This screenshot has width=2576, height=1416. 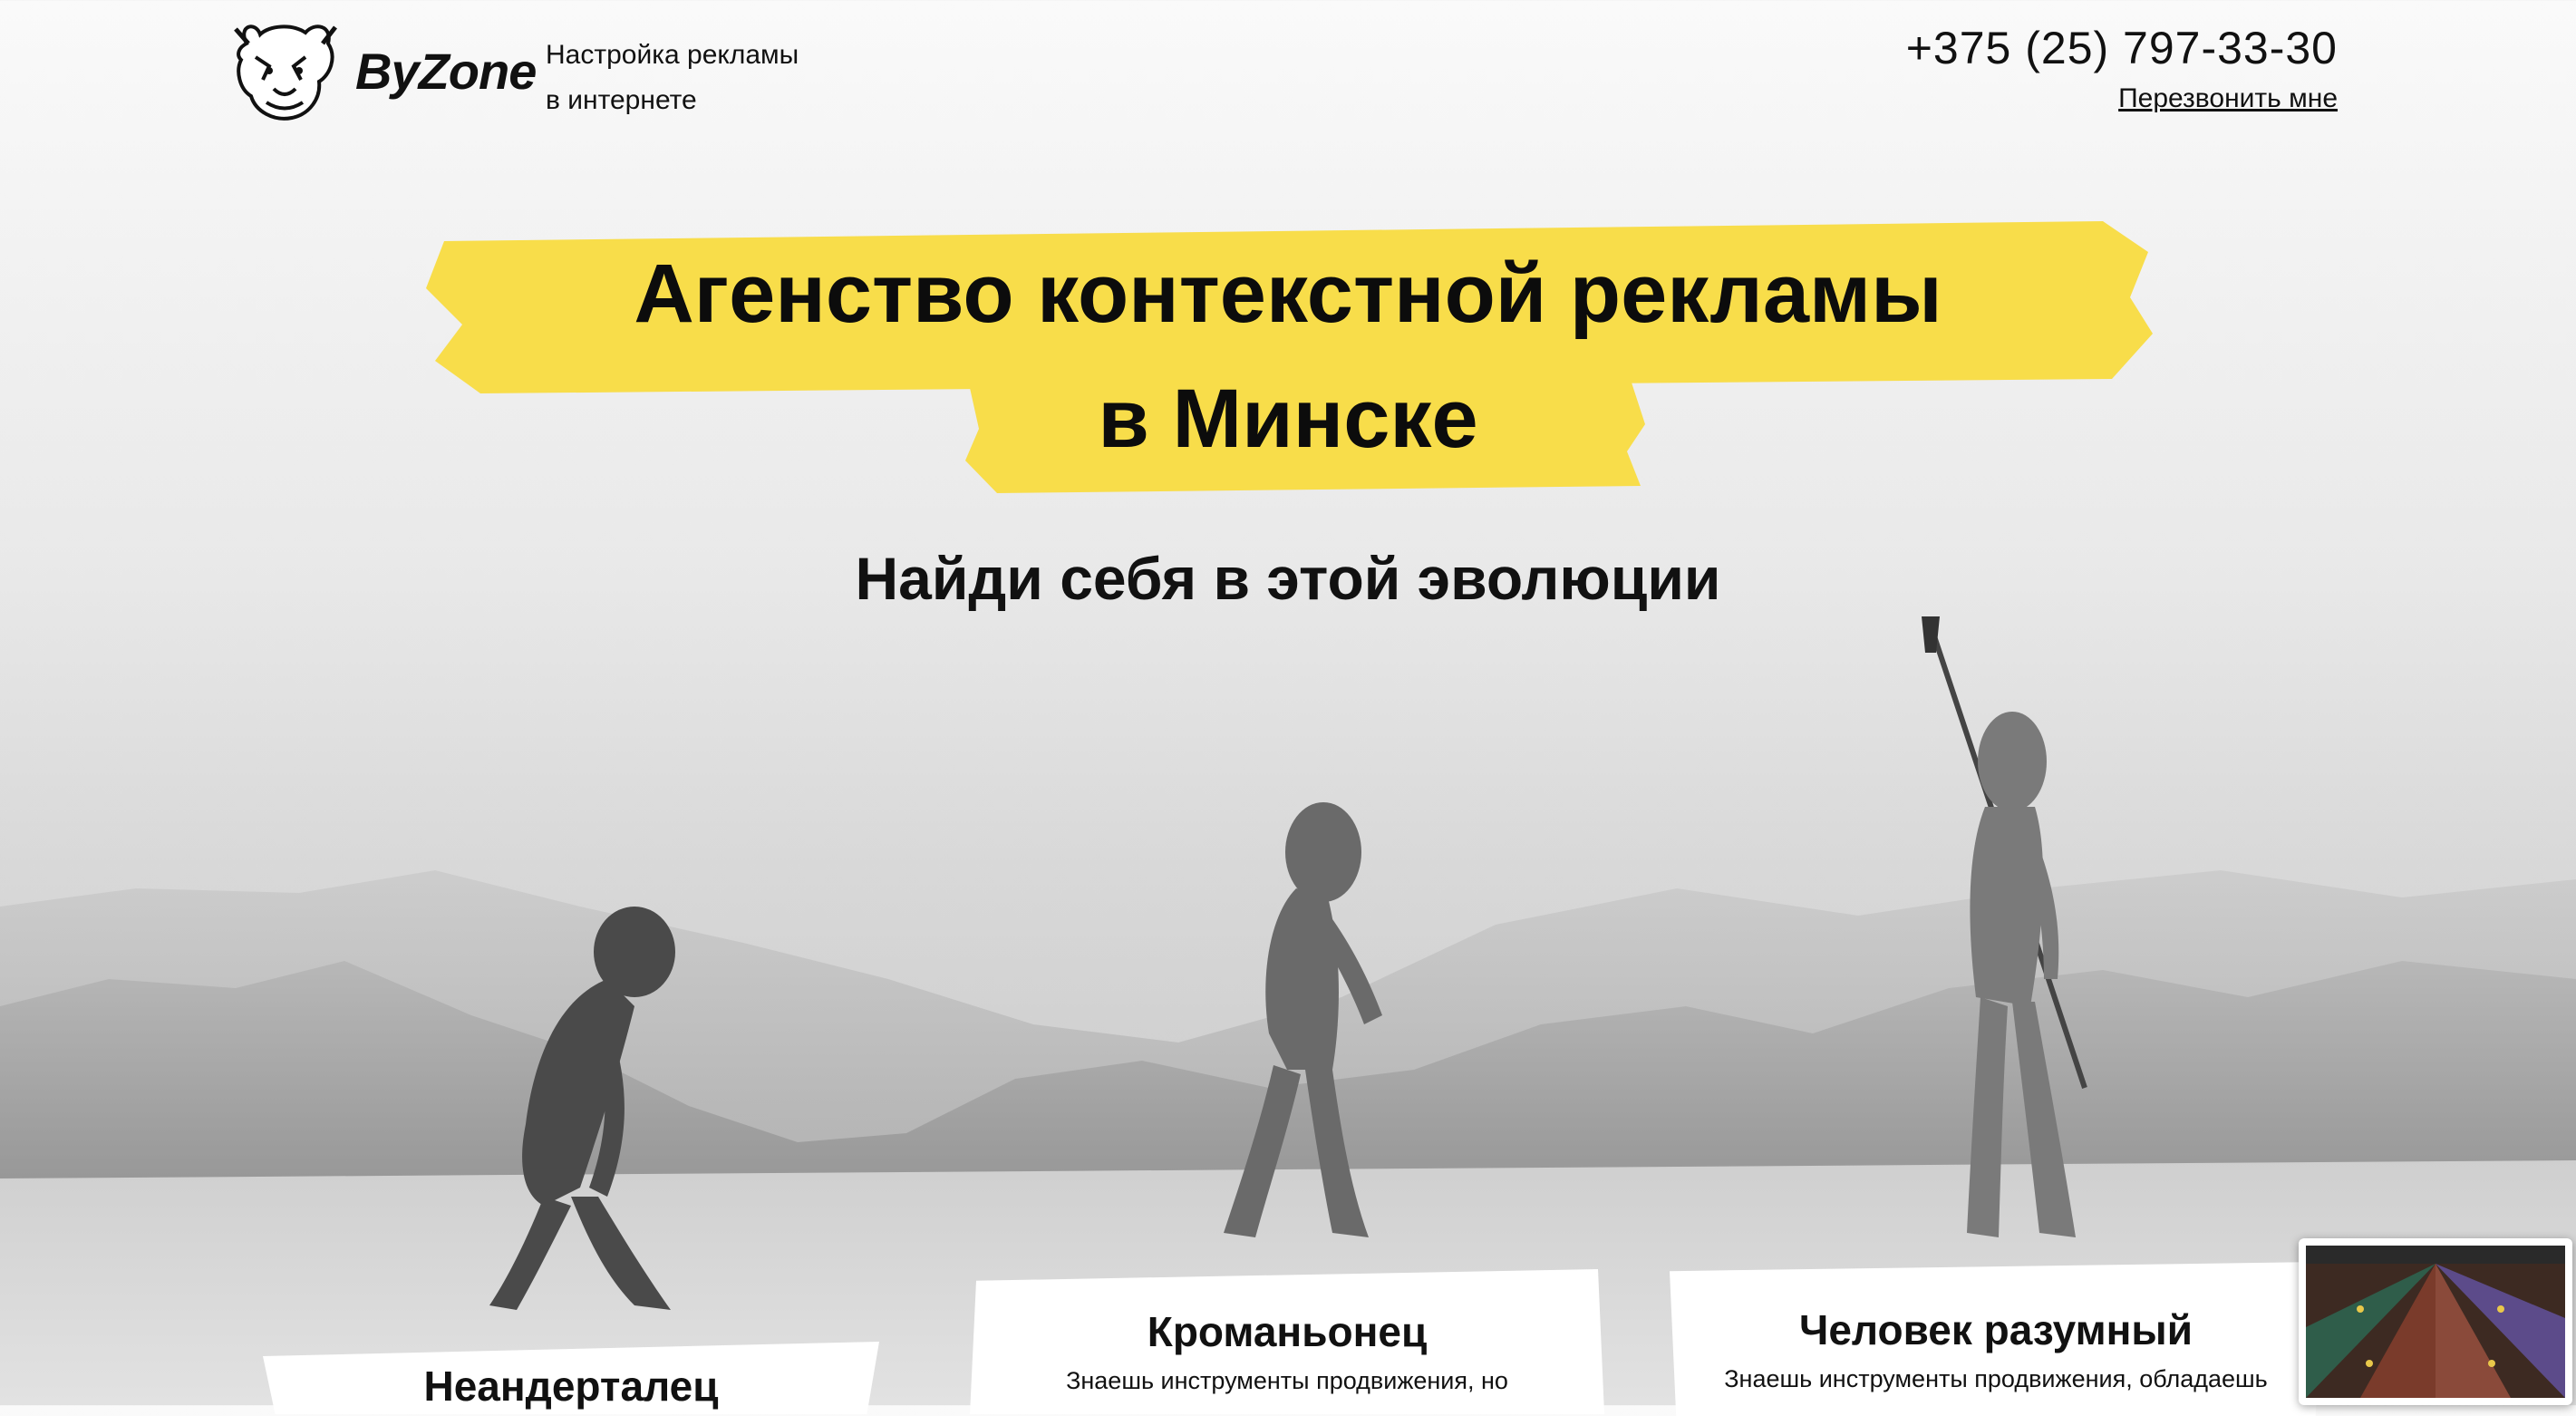 What do you see at coordinates (1288, 293) in the screenshot?
I see `page-title-line-1: Агенство контекстной рекламы` at bounding box center [1288, 293].